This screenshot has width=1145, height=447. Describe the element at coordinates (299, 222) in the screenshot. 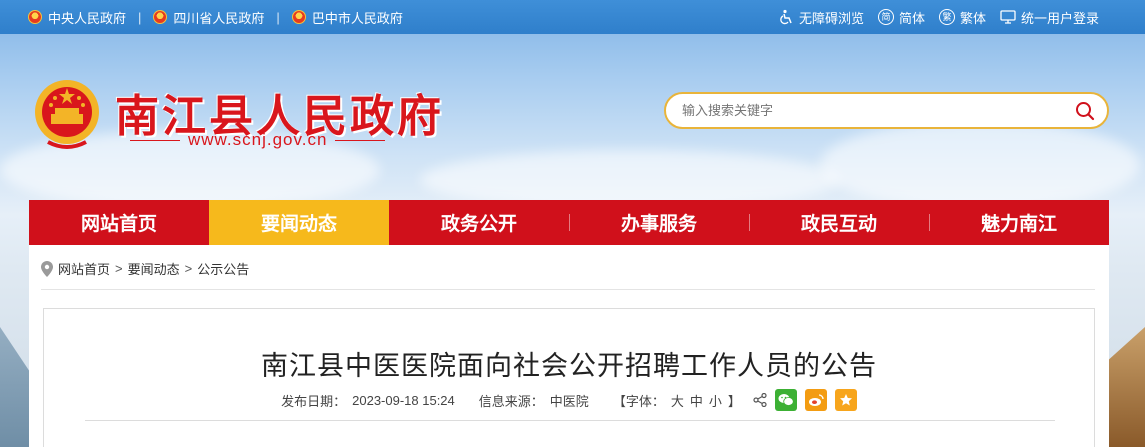

I see `nav-news: 要闻动态` at that location.